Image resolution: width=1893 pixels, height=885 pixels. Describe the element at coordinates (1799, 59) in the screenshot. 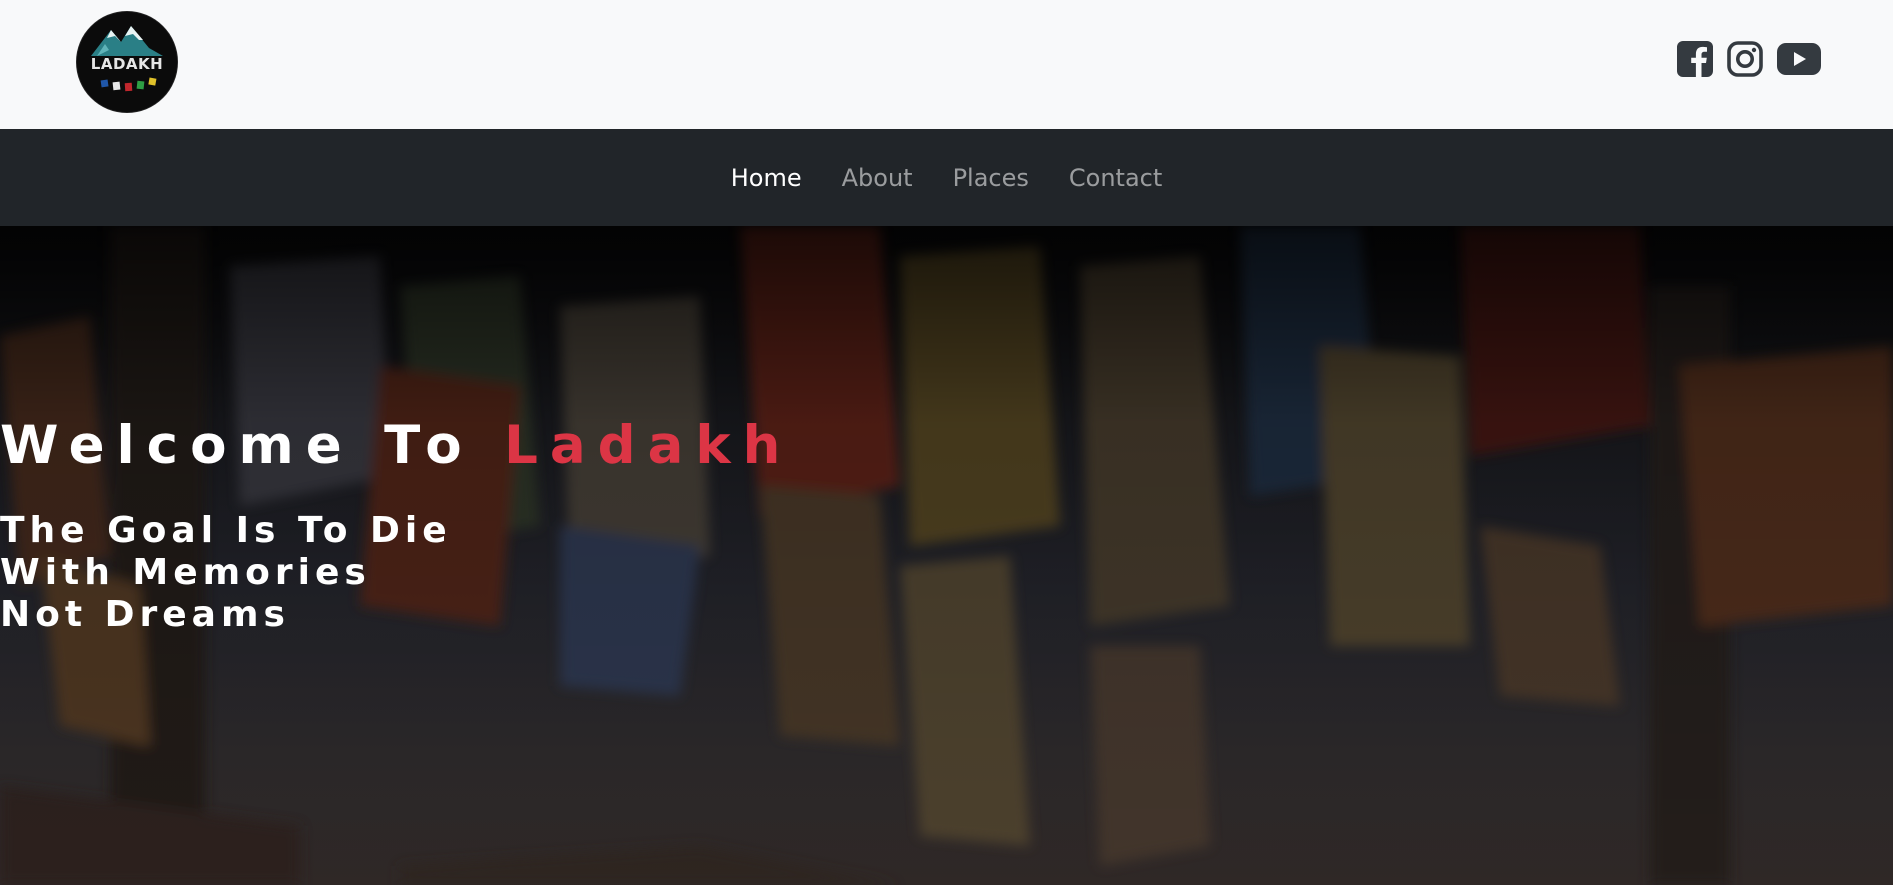

I see `youtube-icon` at that location.